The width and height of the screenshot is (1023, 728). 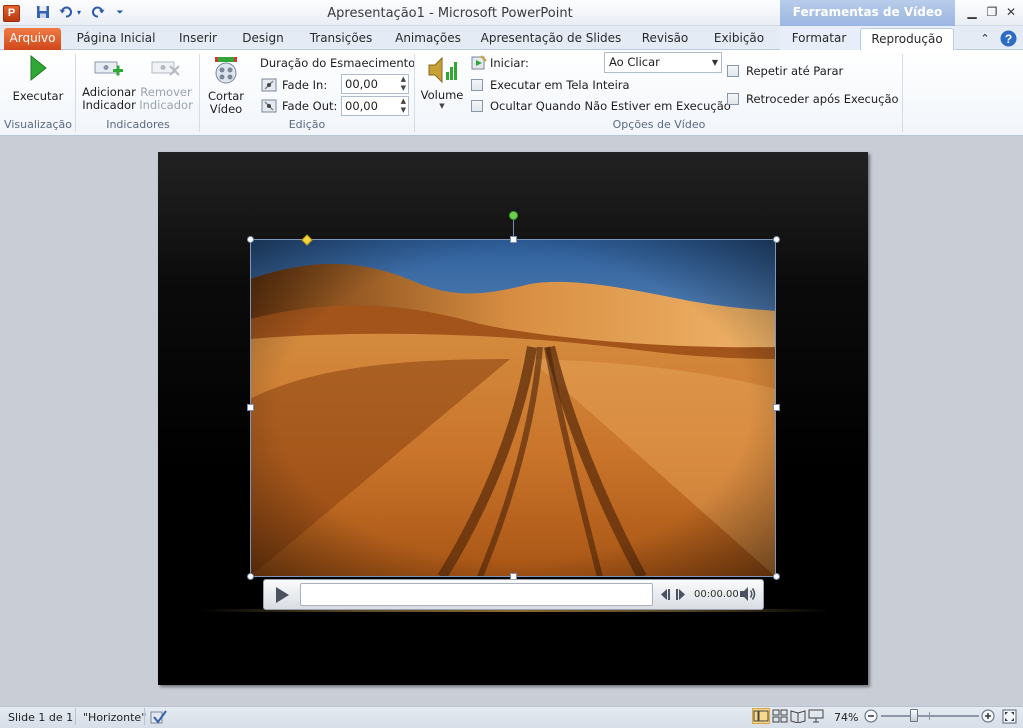 I want to click on fullscreen-option: Executar em Tela Inteira, so click(x=550, y=85).